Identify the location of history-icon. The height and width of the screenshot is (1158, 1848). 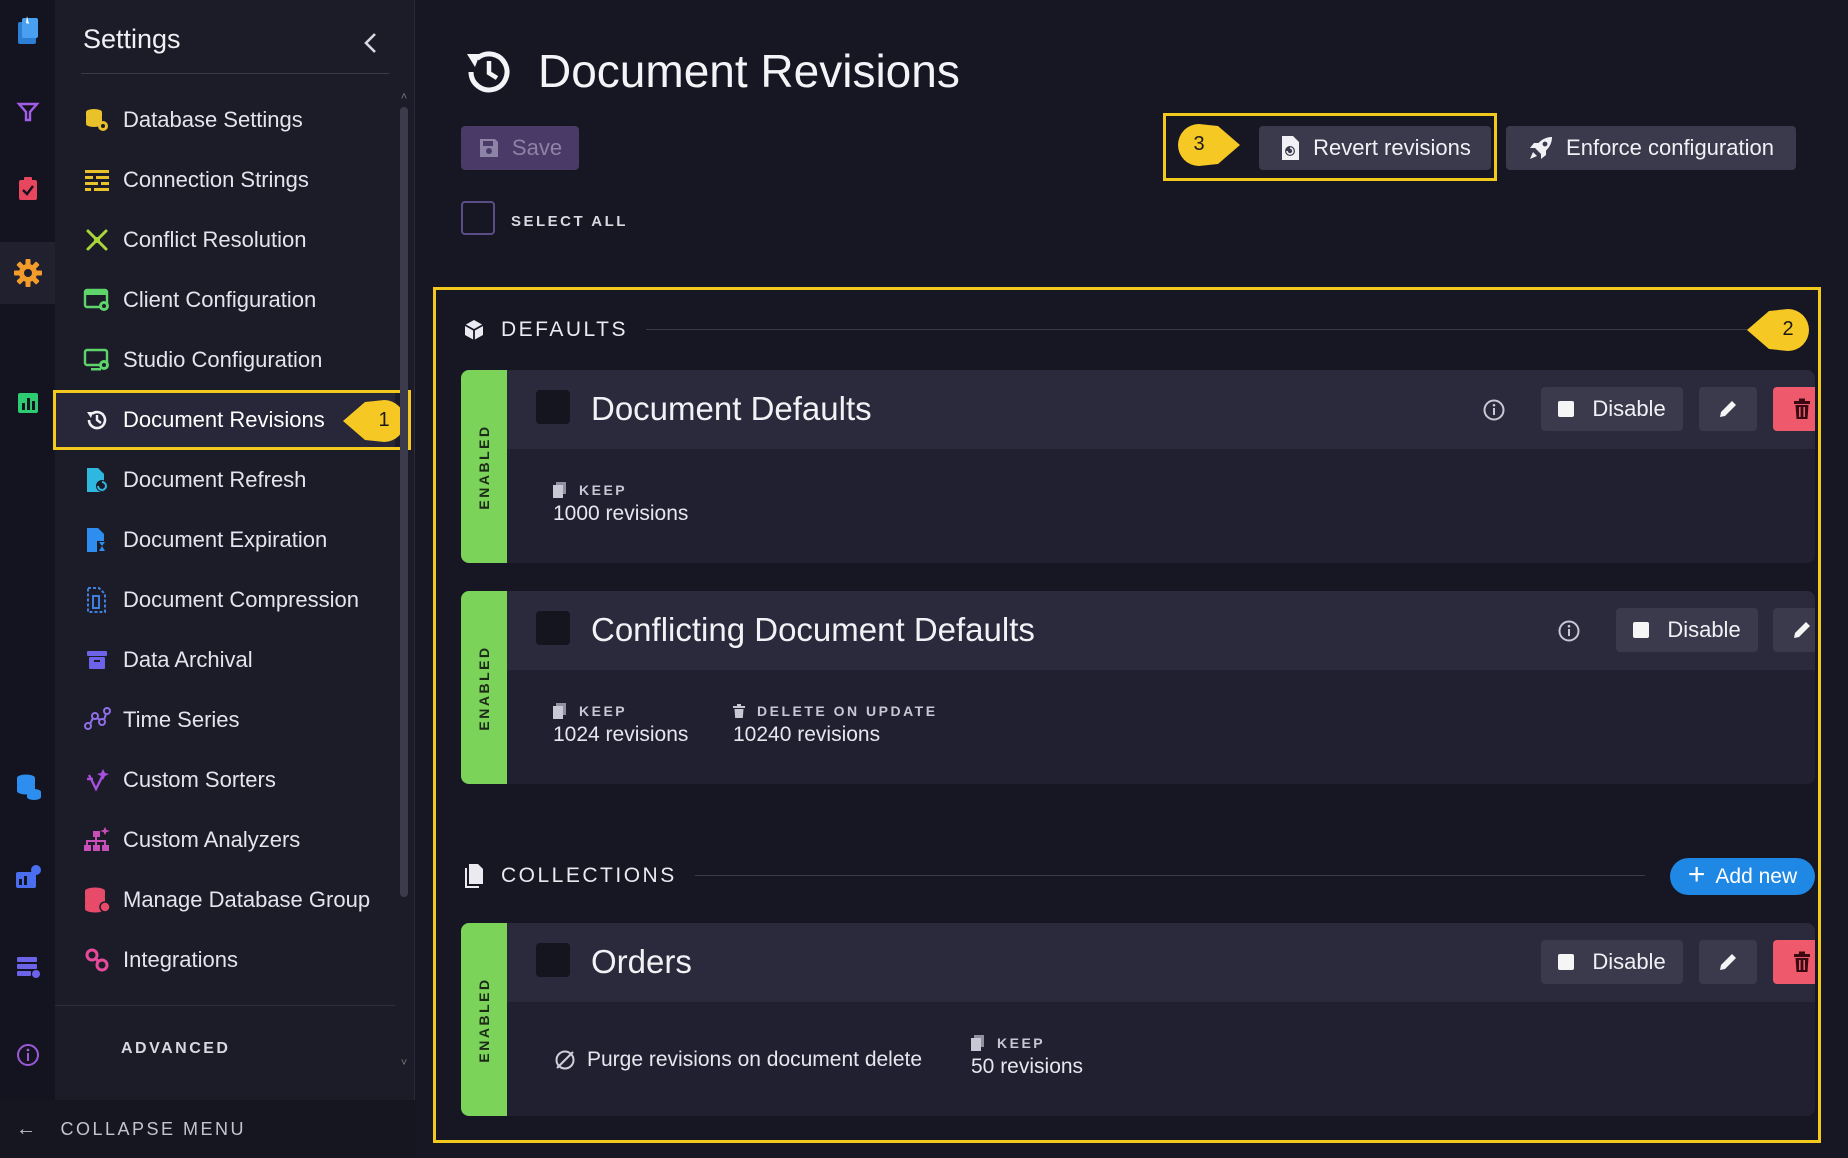
(488, 72).